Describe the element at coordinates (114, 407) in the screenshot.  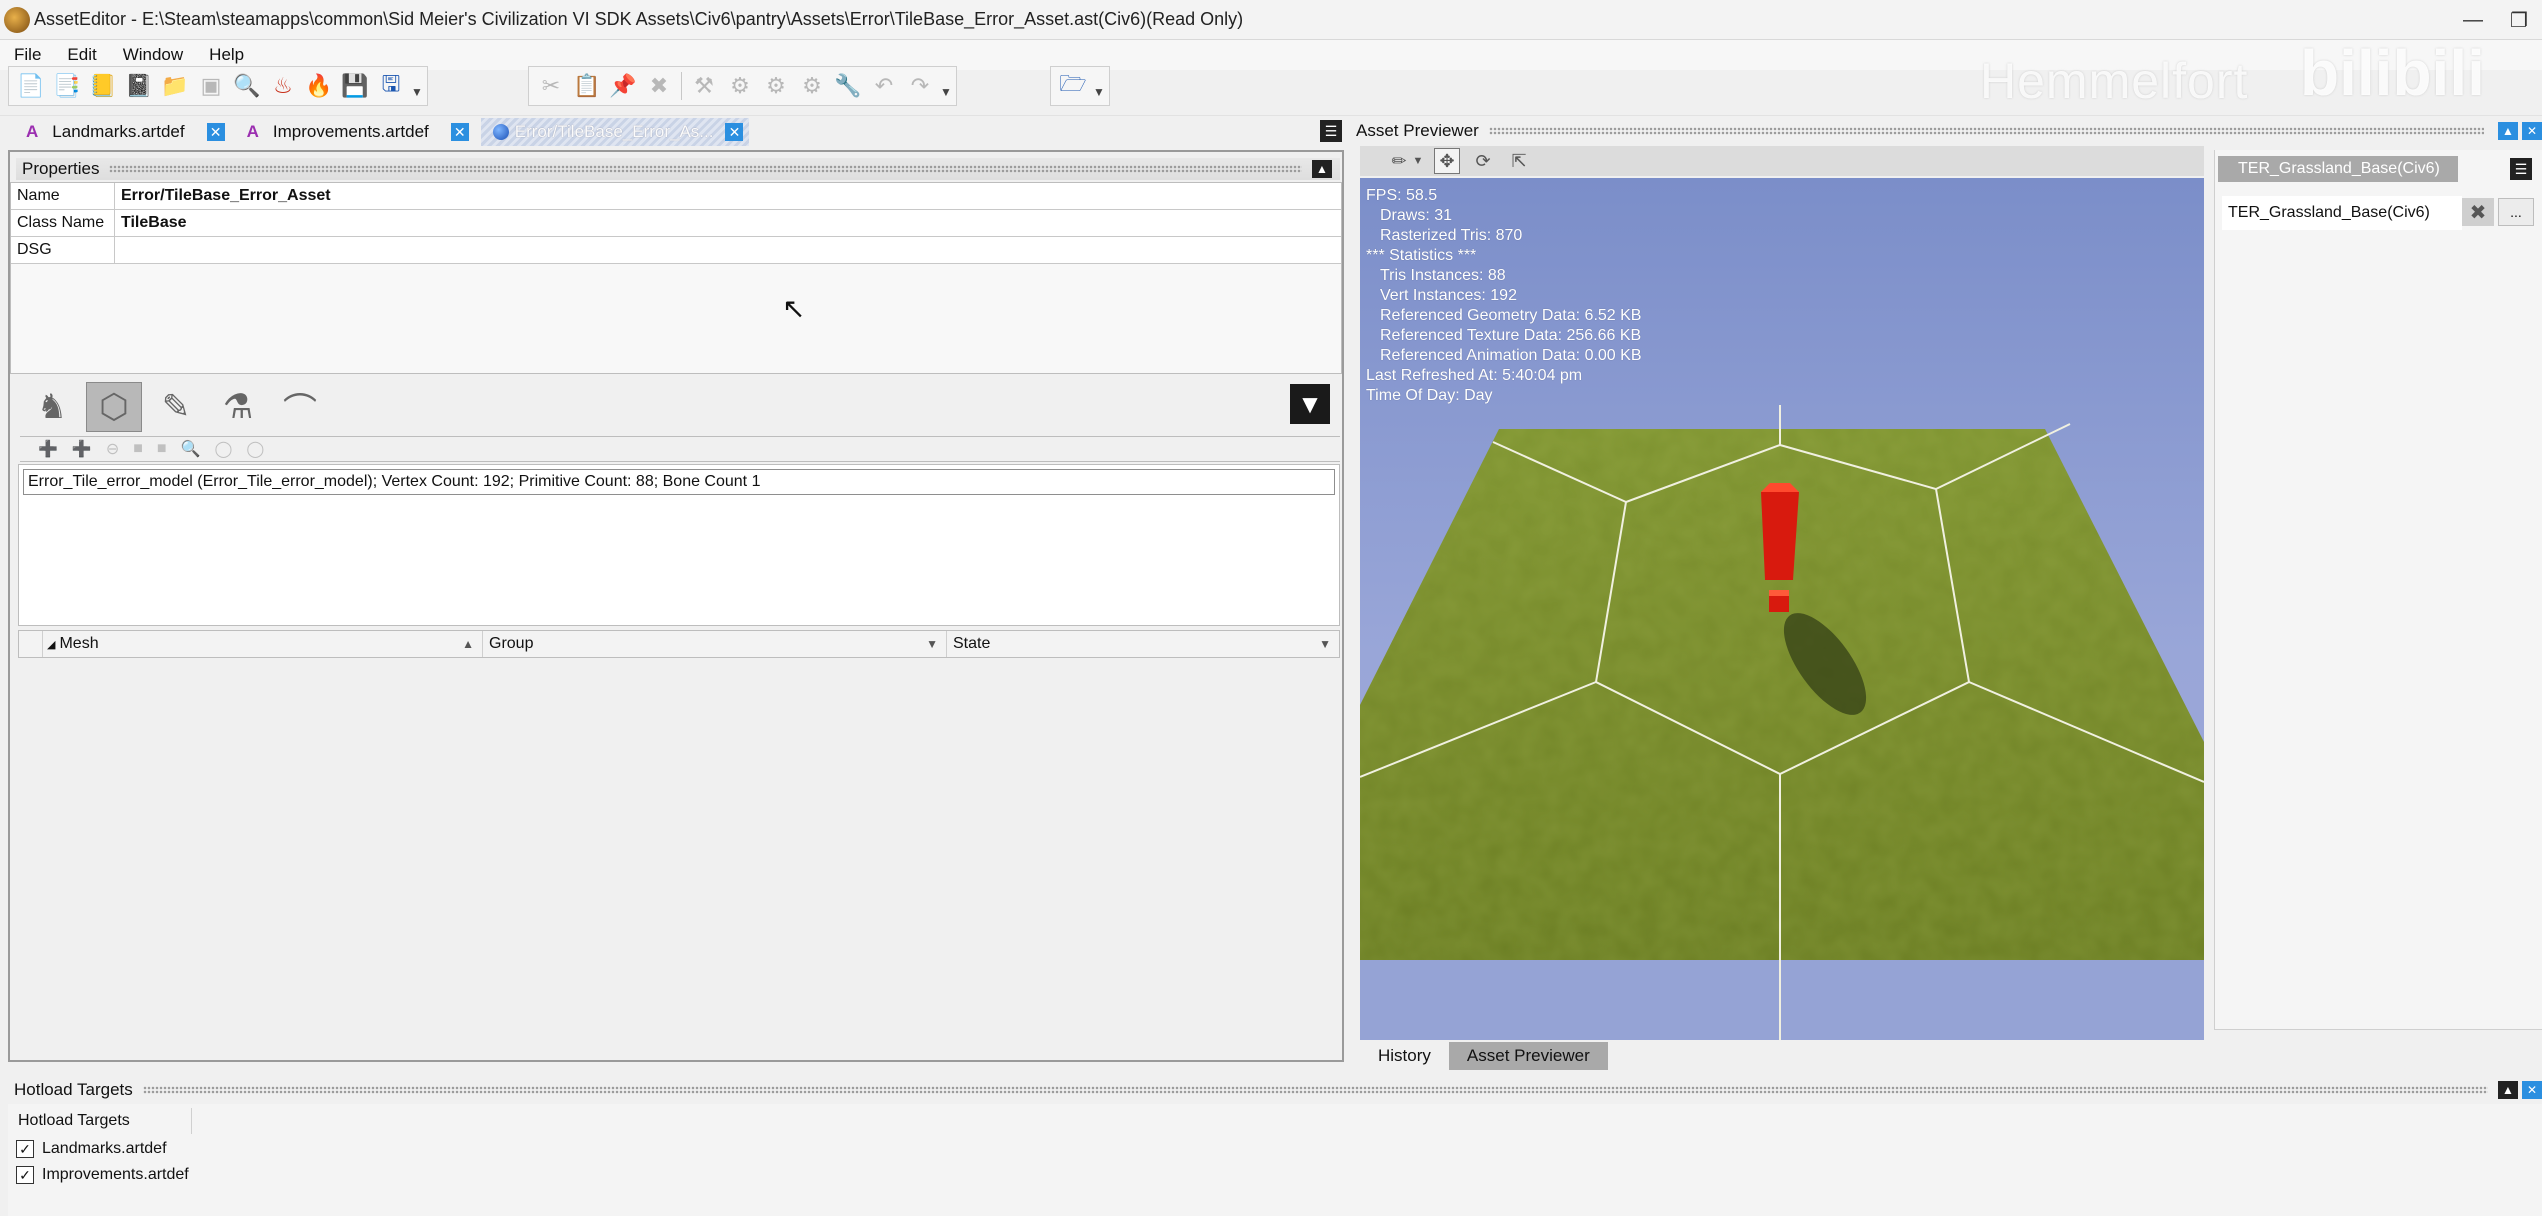
I see `model-cube-icon: ⬡` at that location.